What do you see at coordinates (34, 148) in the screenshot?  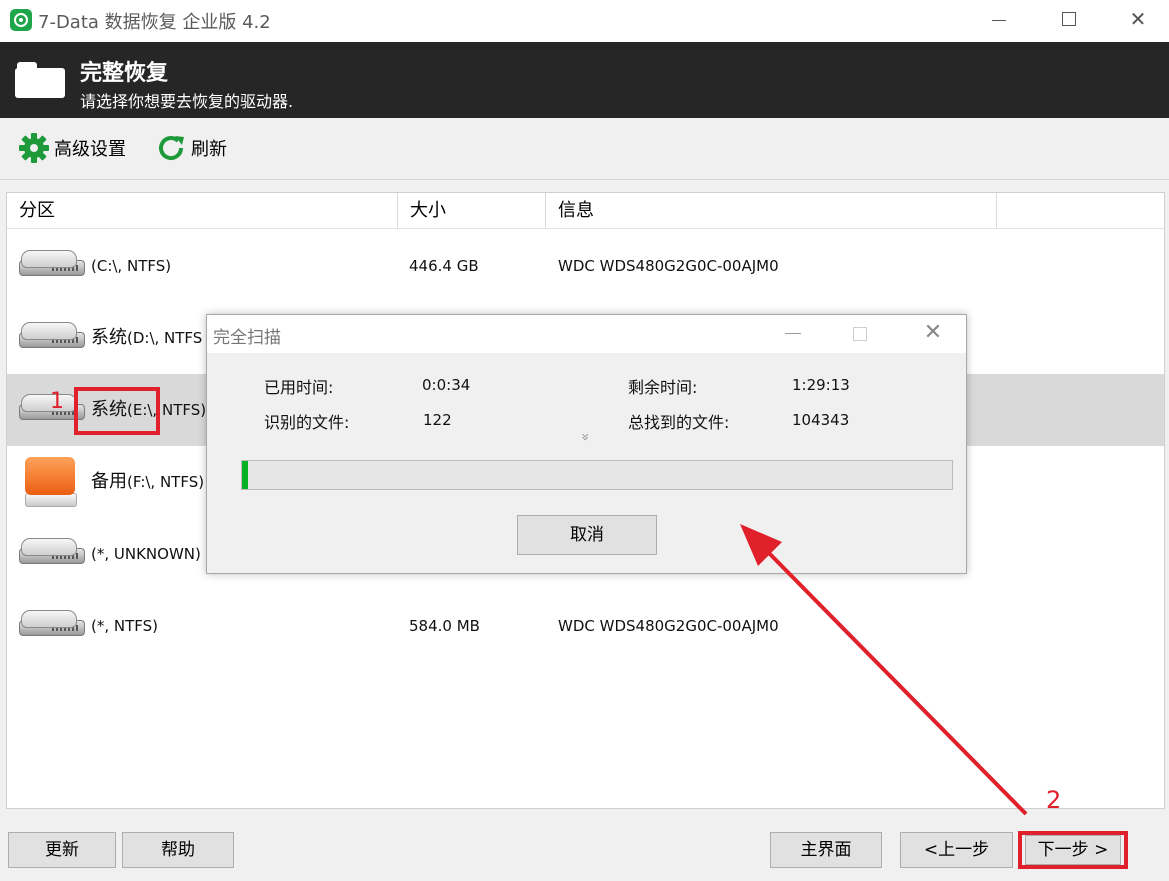 I see `gear-icon` at bounding box center [34, 148].